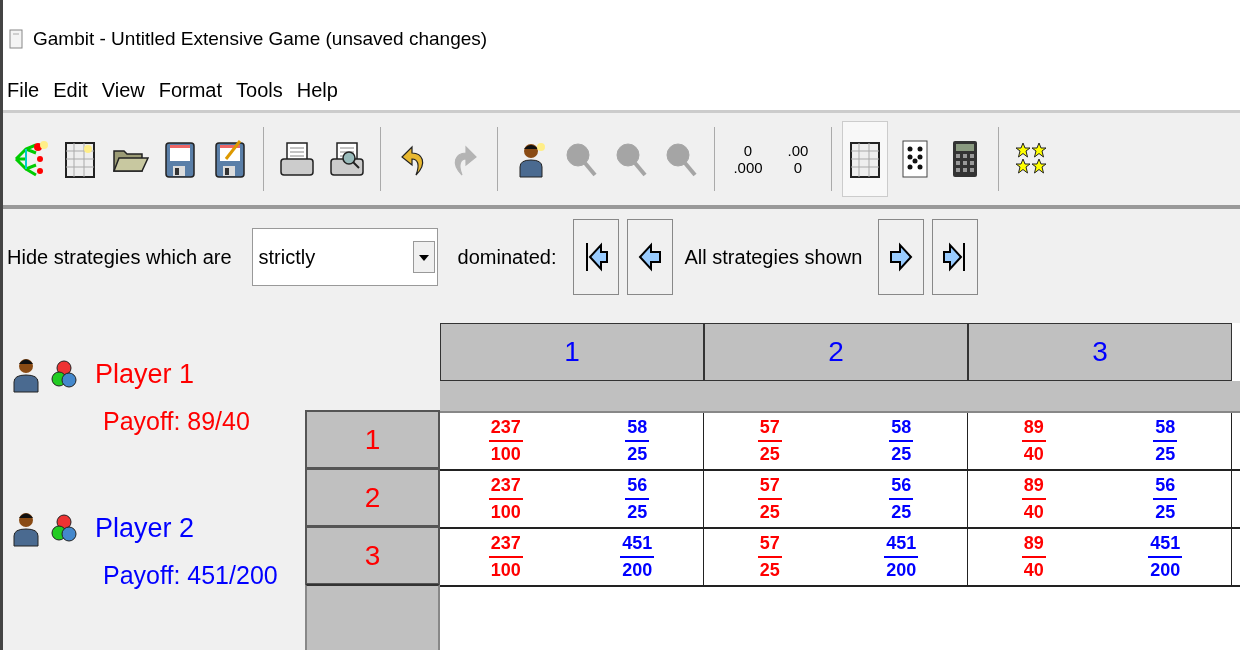 This screenshot has width=1240, height=650. What do you see at coordinates (507, 257) in the screenshot?
I see `filter-label: dominated:` at bounding box center [507, 257].